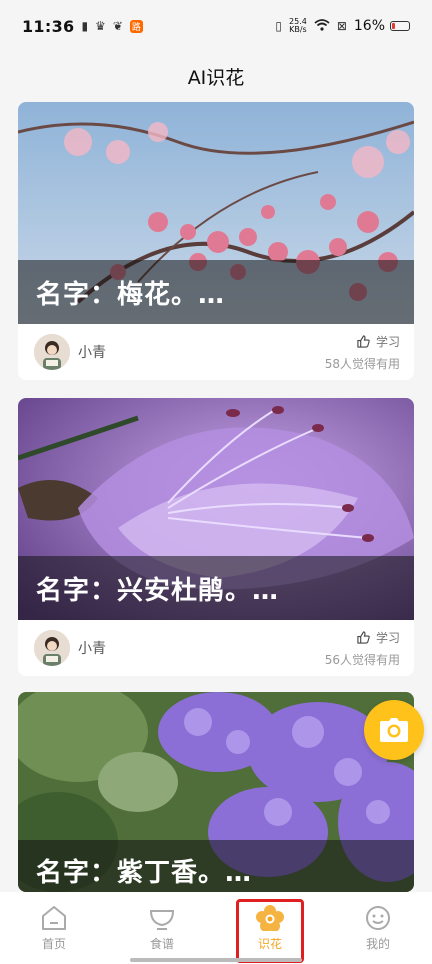 This screenshot has height=964, width=432. I want to click on card-footer: 小青 学习 58人觉得有用, so click(216, 352).